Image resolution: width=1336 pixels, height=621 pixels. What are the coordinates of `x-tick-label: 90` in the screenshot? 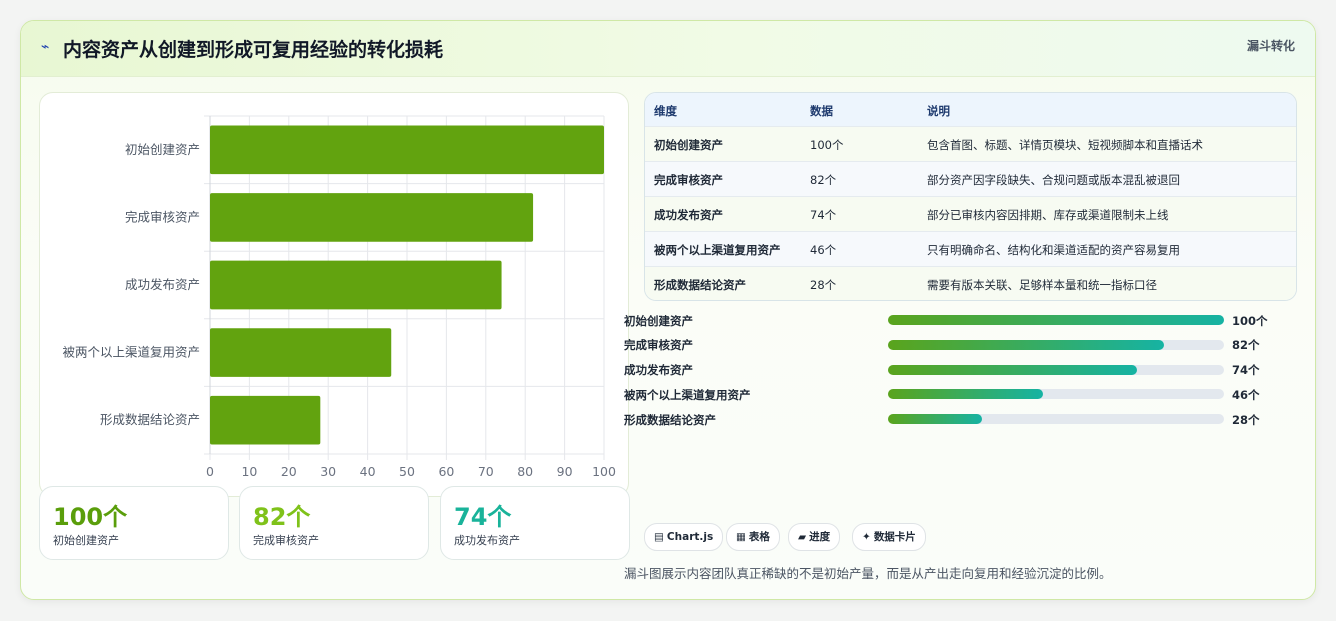 It's located at (565, 471).